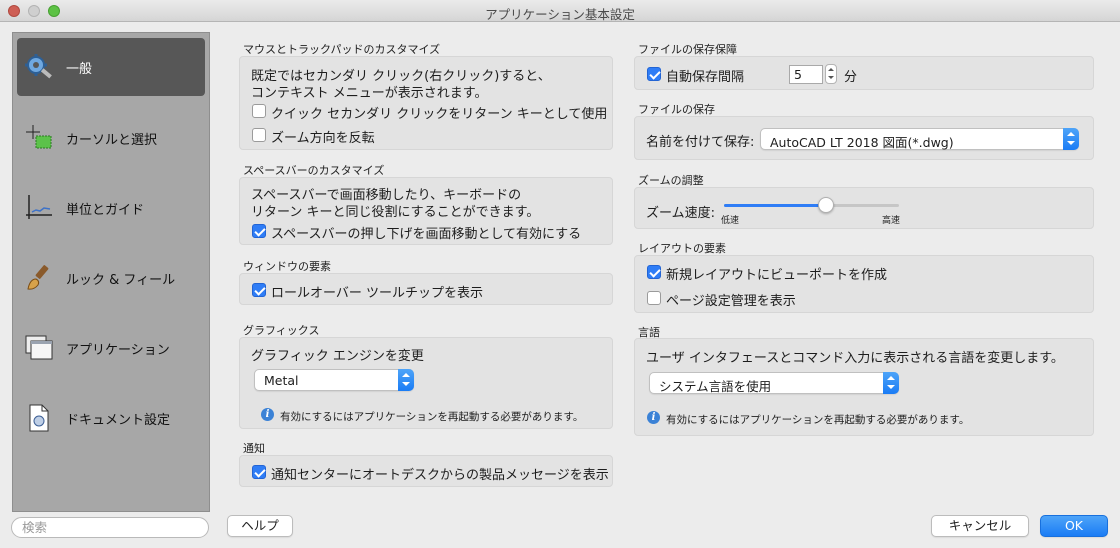 The width and height of the screenshot is (1120, 548). I want to click on sidebar-item-label: ドキュメント設定, so click(118, 420).